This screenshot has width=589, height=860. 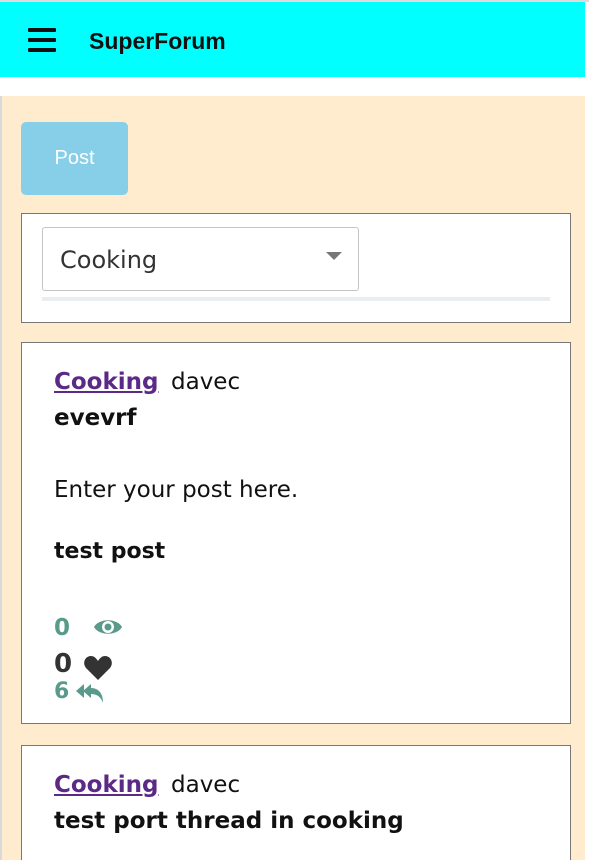 I want to click on reply-all-icon, so click(x=90, y=693).